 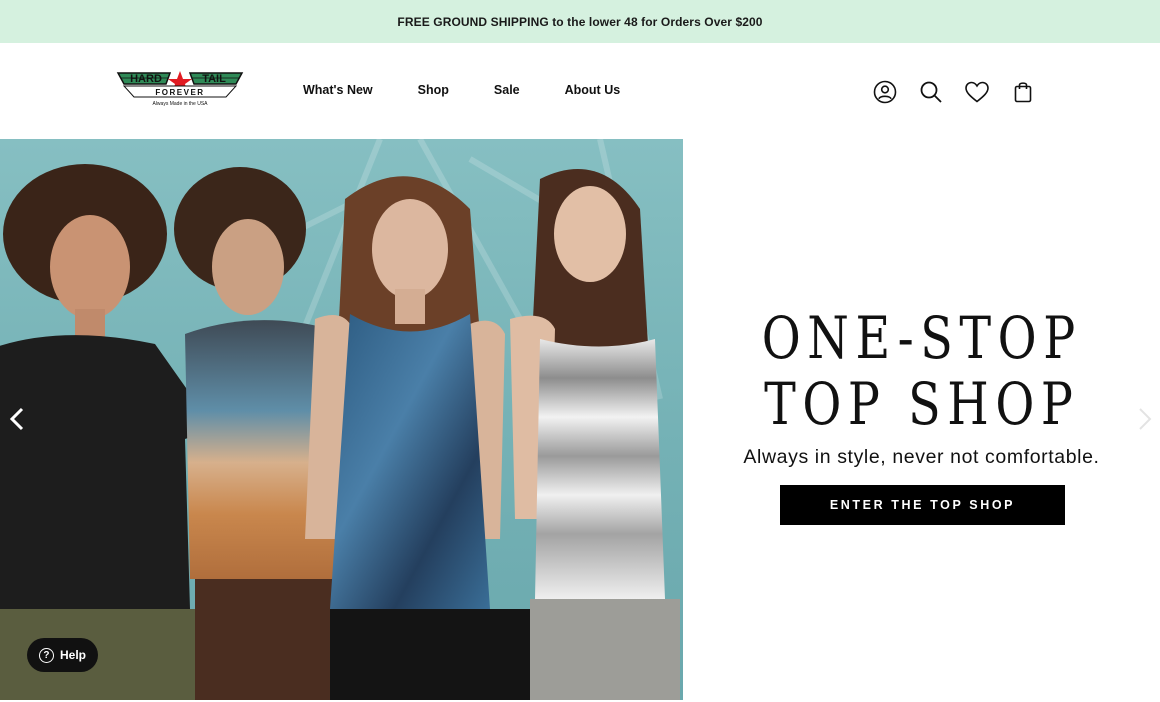 I want to click on logo-word-forever: FOREVER, so click(x=179, y=92).